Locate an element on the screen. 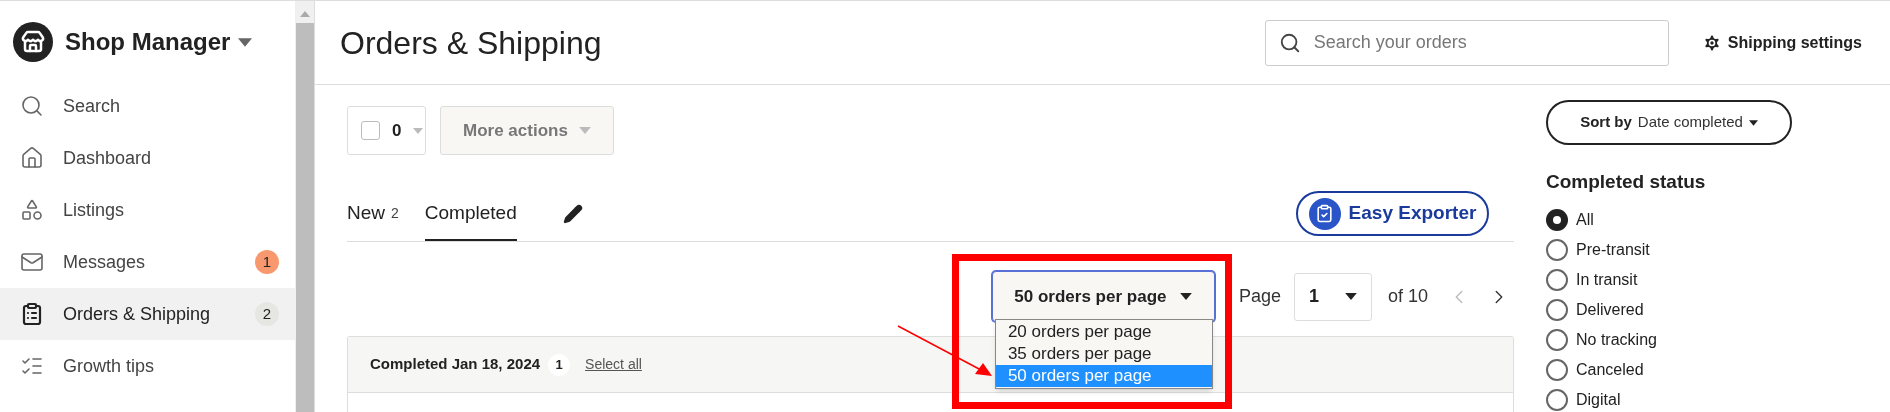 This screenshot has height=412, width=1890. page-title: Orders & Shipping is located at coordinates (471, 43).